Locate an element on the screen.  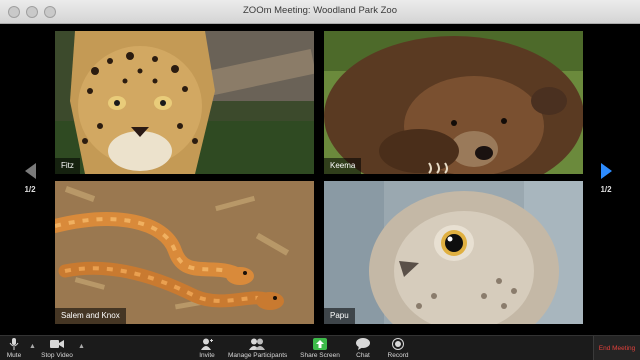
chat-button: Chat is located at coordinates (363, 348).